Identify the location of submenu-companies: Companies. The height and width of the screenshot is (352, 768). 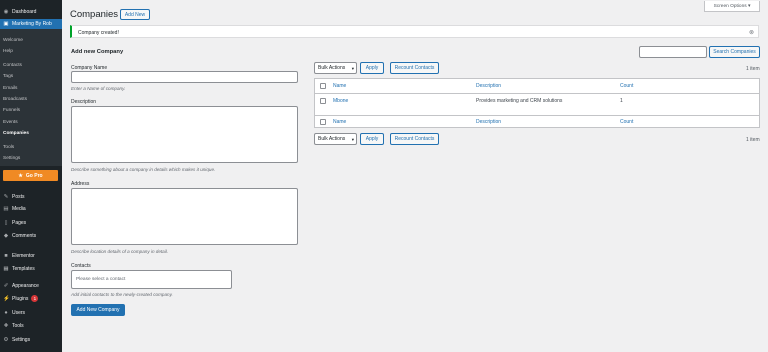
(16, 133).